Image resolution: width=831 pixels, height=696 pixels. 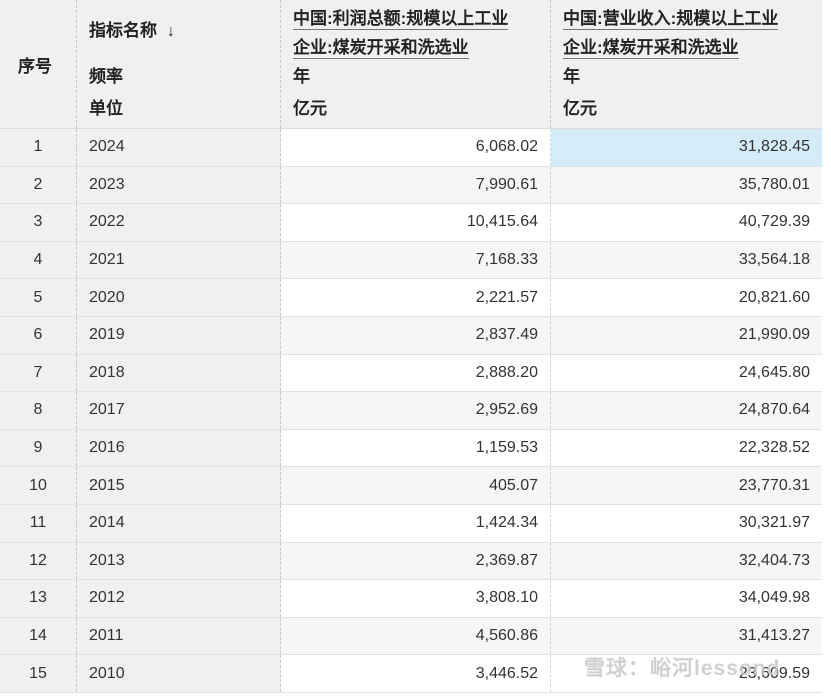 What do you see at coordinates (179, 260) in the screenshot?
I see `row-year-cell: 2021` at bounding box center [179, 260].